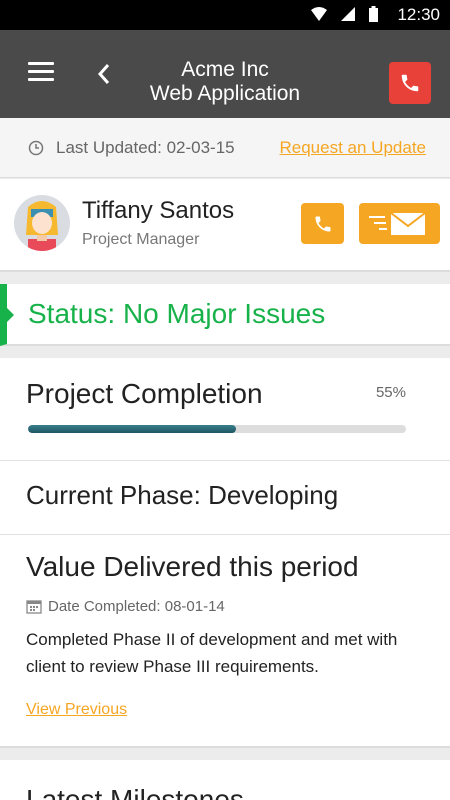 Image resolution: width=450 pixels, height=800 pixels. I want to click on app-title-line1: Acme Inc, so click(225, 69).